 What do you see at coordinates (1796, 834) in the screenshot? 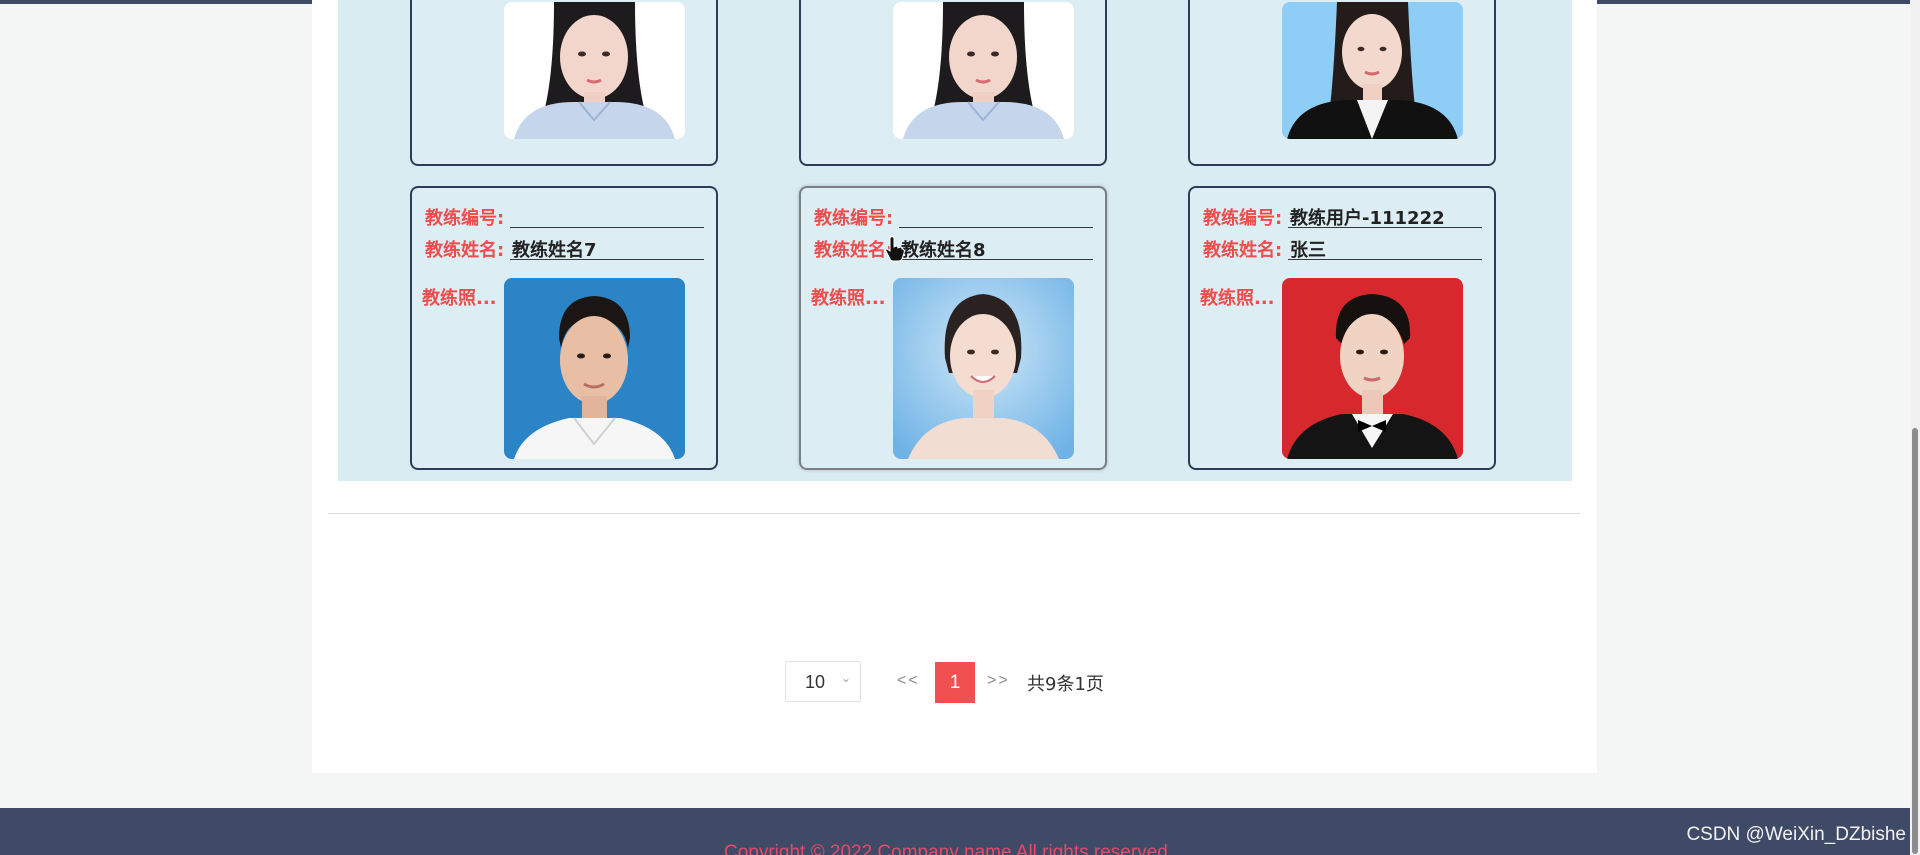
I see `watermark: CSDN @WeiXin_DZbishe` at bounding box center [1796, 834].